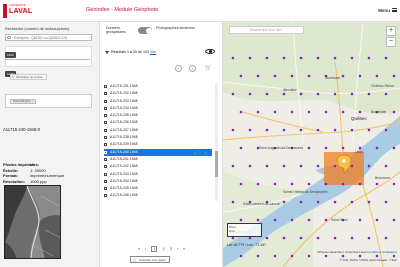 This screenshot has width=400, height=267. What do you see at coordinates (107, 52) in the screenshot?
I see `filter-icon` at bounding box center [107, 52].